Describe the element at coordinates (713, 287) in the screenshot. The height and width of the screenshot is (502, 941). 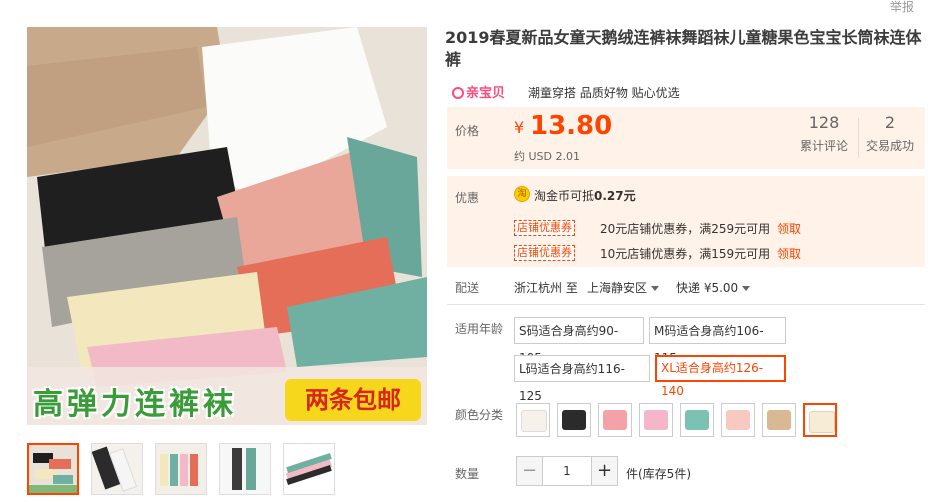
I see `shipping-method-select: 快递 ¥5.00` at that location.